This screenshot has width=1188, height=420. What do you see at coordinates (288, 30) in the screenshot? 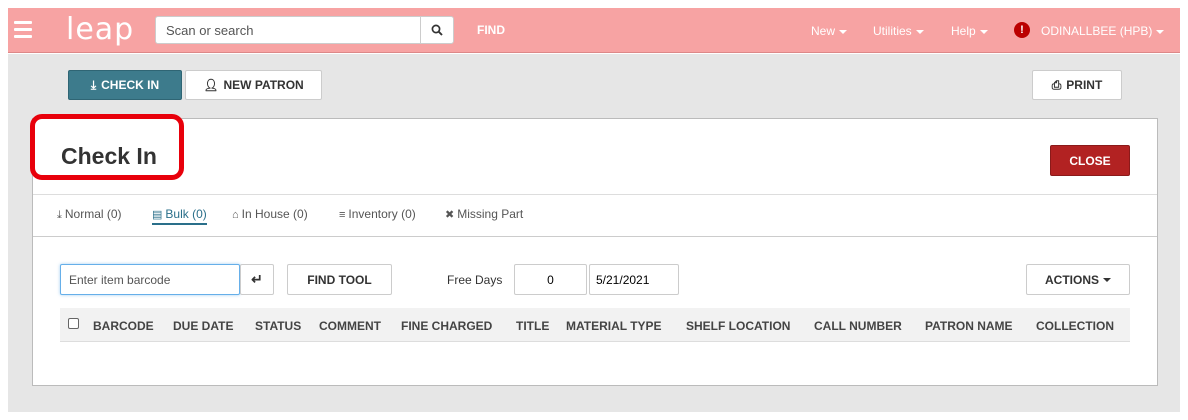
I see `search-input` at bounding box center [288, 30].